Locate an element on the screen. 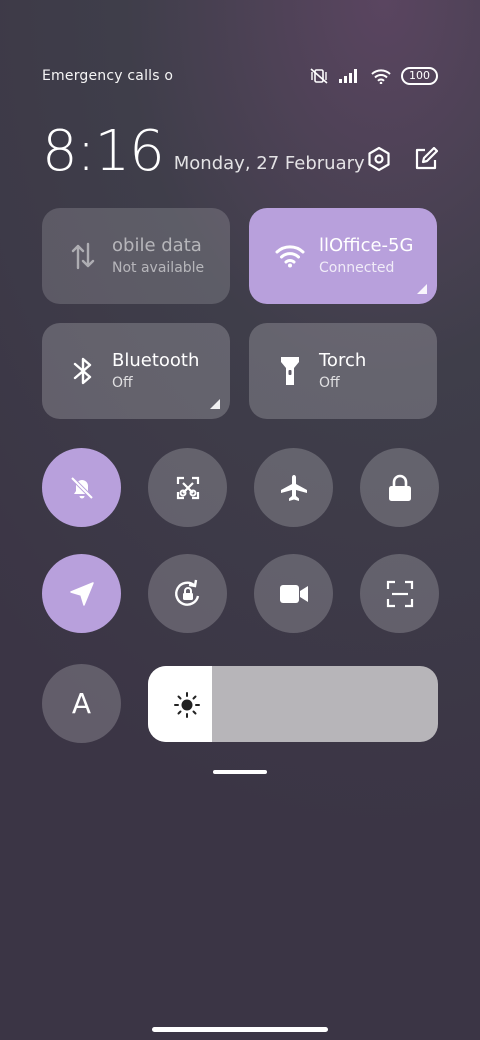 This screenshot has height=1040, width=480. mobile-data-tile: obile data Not available is located at coordinates (136, 256).